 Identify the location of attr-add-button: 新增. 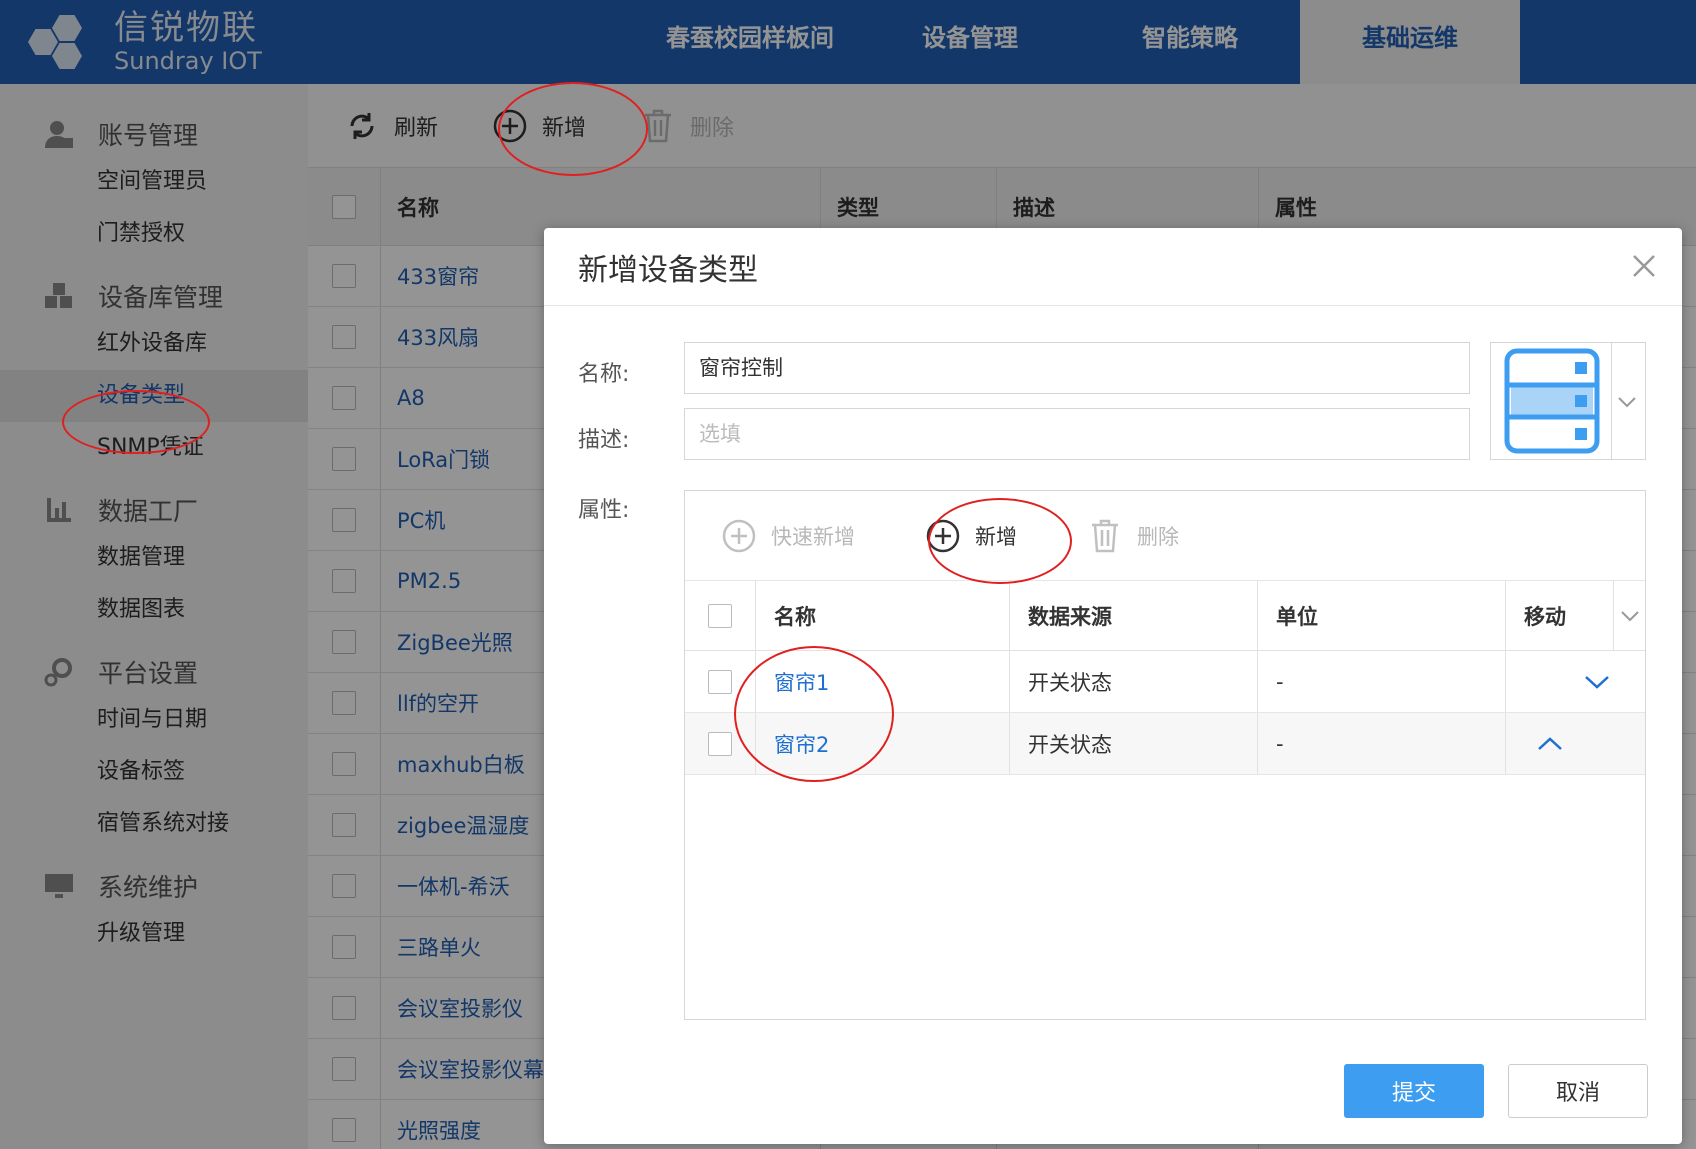
(971, 536).